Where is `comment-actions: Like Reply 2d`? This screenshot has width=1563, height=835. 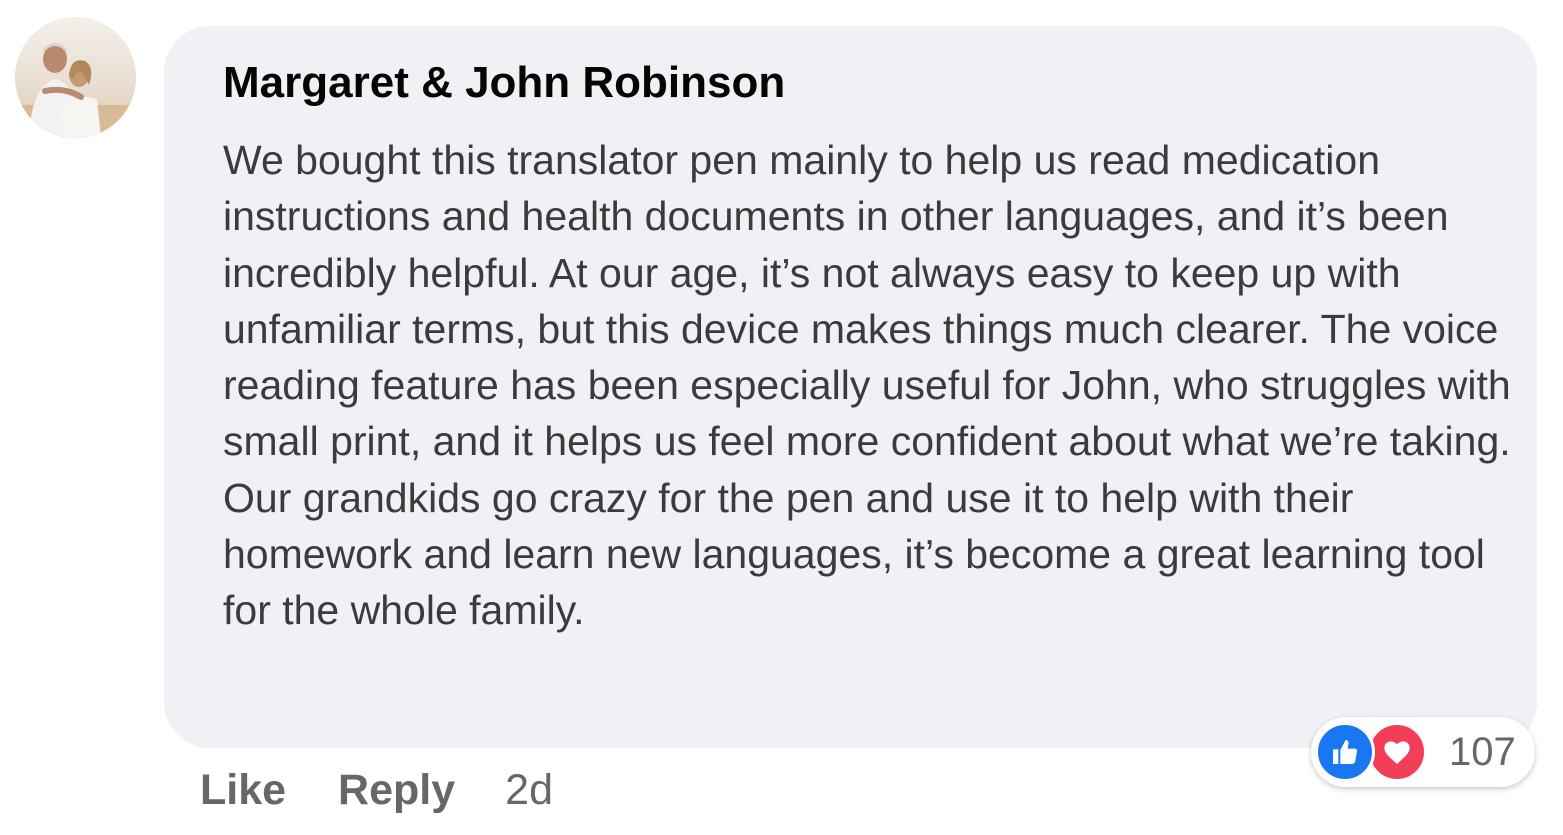
comment-actions: Like Reply 2d is located at coordinates (376, 790).